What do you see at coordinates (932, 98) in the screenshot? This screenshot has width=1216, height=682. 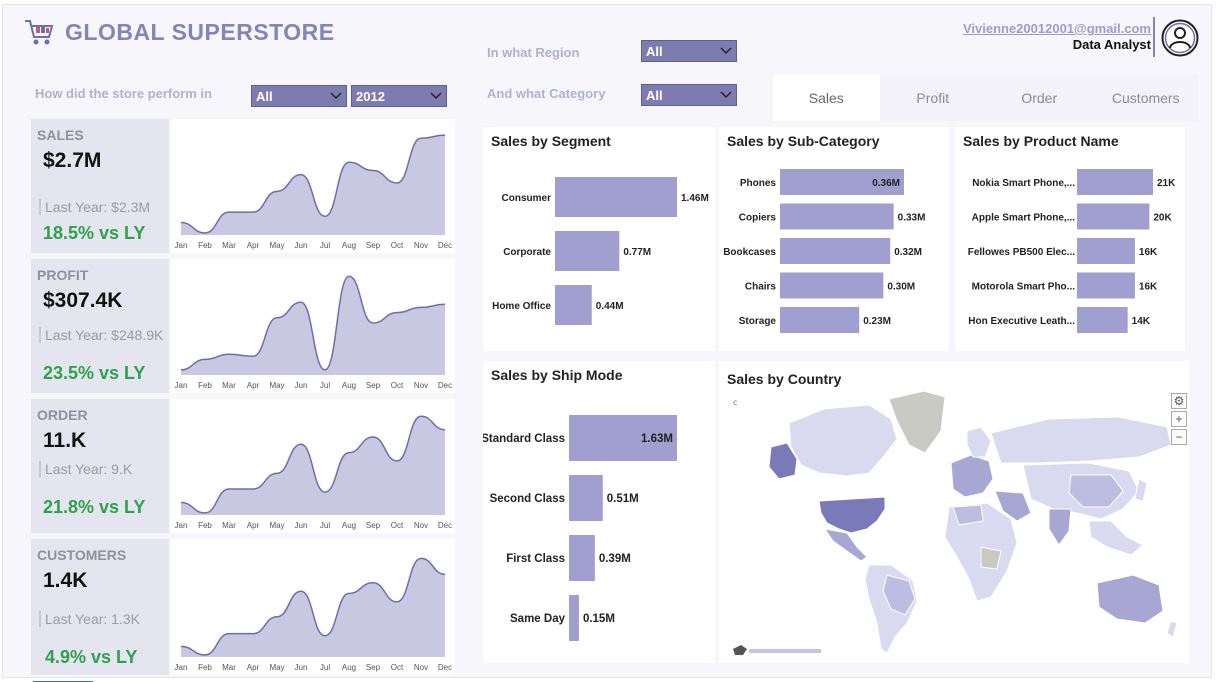 I see `tab-profit: Profit` at bounding box center [932, 98].